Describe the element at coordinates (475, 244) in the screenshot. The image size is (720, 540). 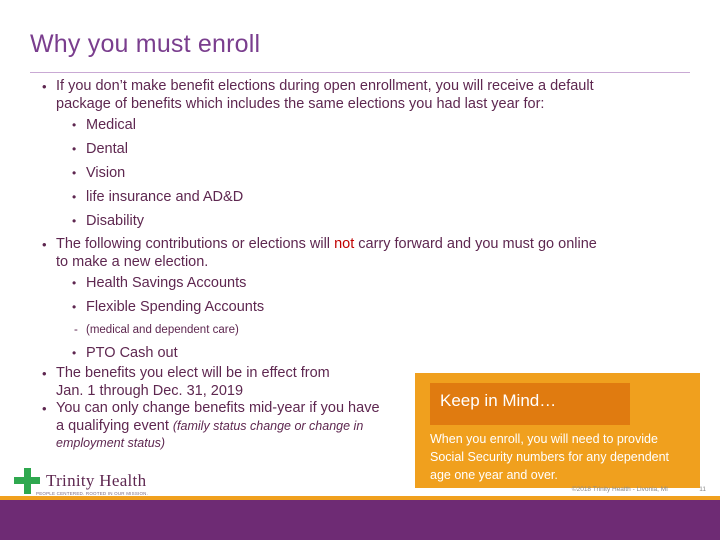
I see `bullet-2-post: carry forward and you must go online` at that location.